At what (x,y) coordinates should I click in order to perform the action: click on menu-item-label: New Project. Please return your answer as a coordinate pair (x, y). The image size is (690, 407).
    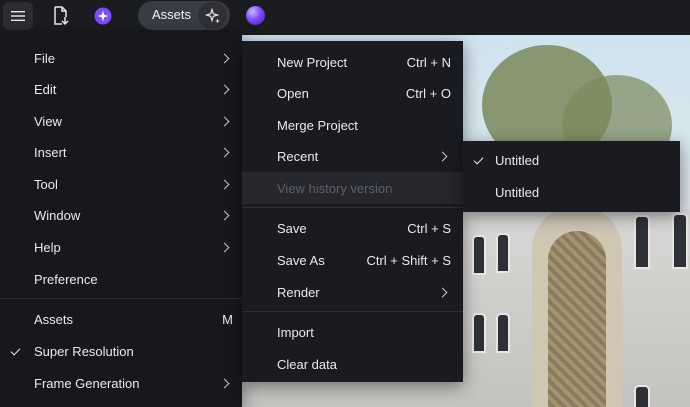
    Looking at the image, I should click on (312, 62).